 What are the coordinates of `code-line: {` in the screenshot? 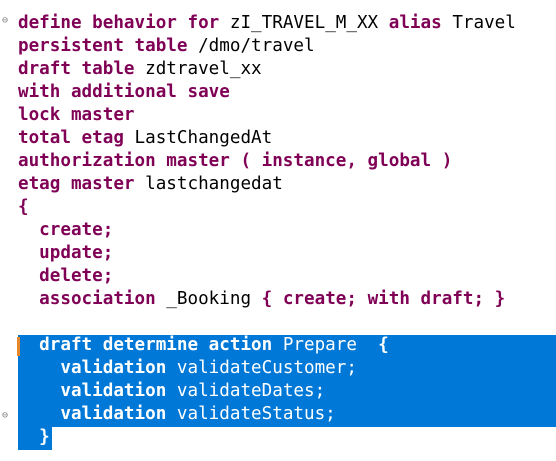 It's located at (278, 207).